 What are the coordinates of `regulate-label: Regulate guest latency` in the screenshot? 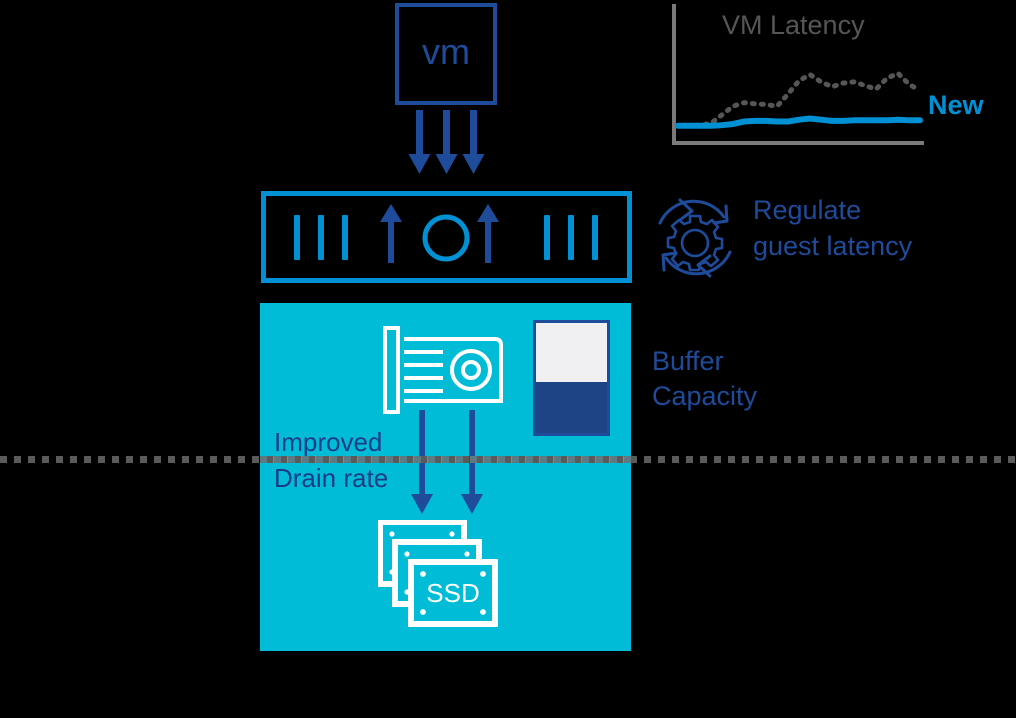 It's located at (868, 228).